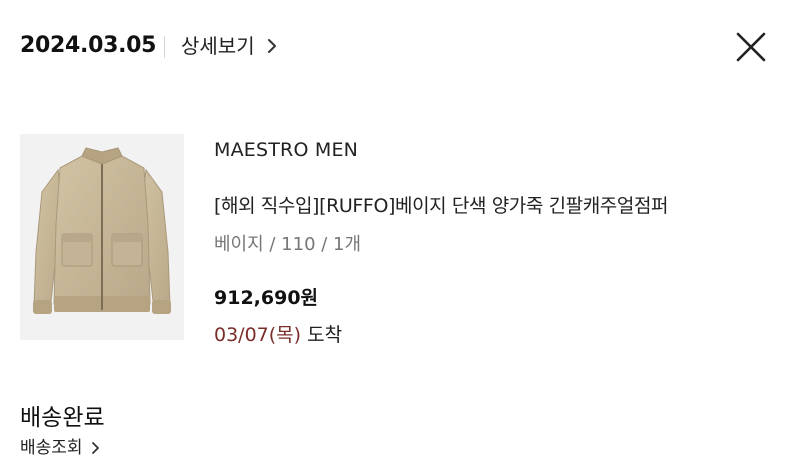 The height and width of the screenshot is (476, 800). Describe the element at coordinates (325, 335) in the screenshot. I see `arrival-label: 도착` at that location.